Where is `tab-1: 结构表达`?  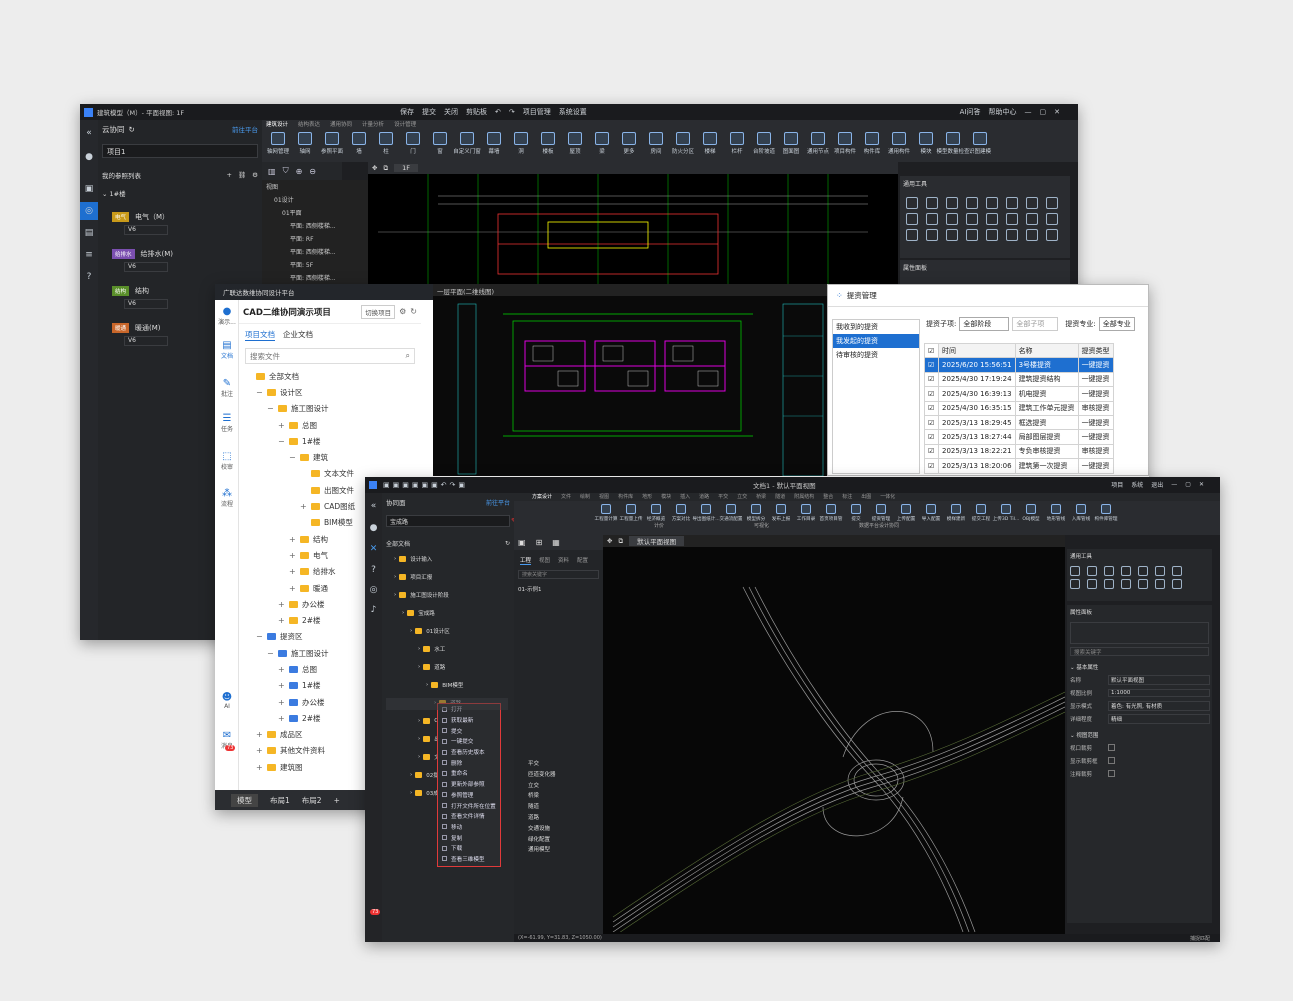 tab-1: 结构表达 is located at coordinates (309, 124).